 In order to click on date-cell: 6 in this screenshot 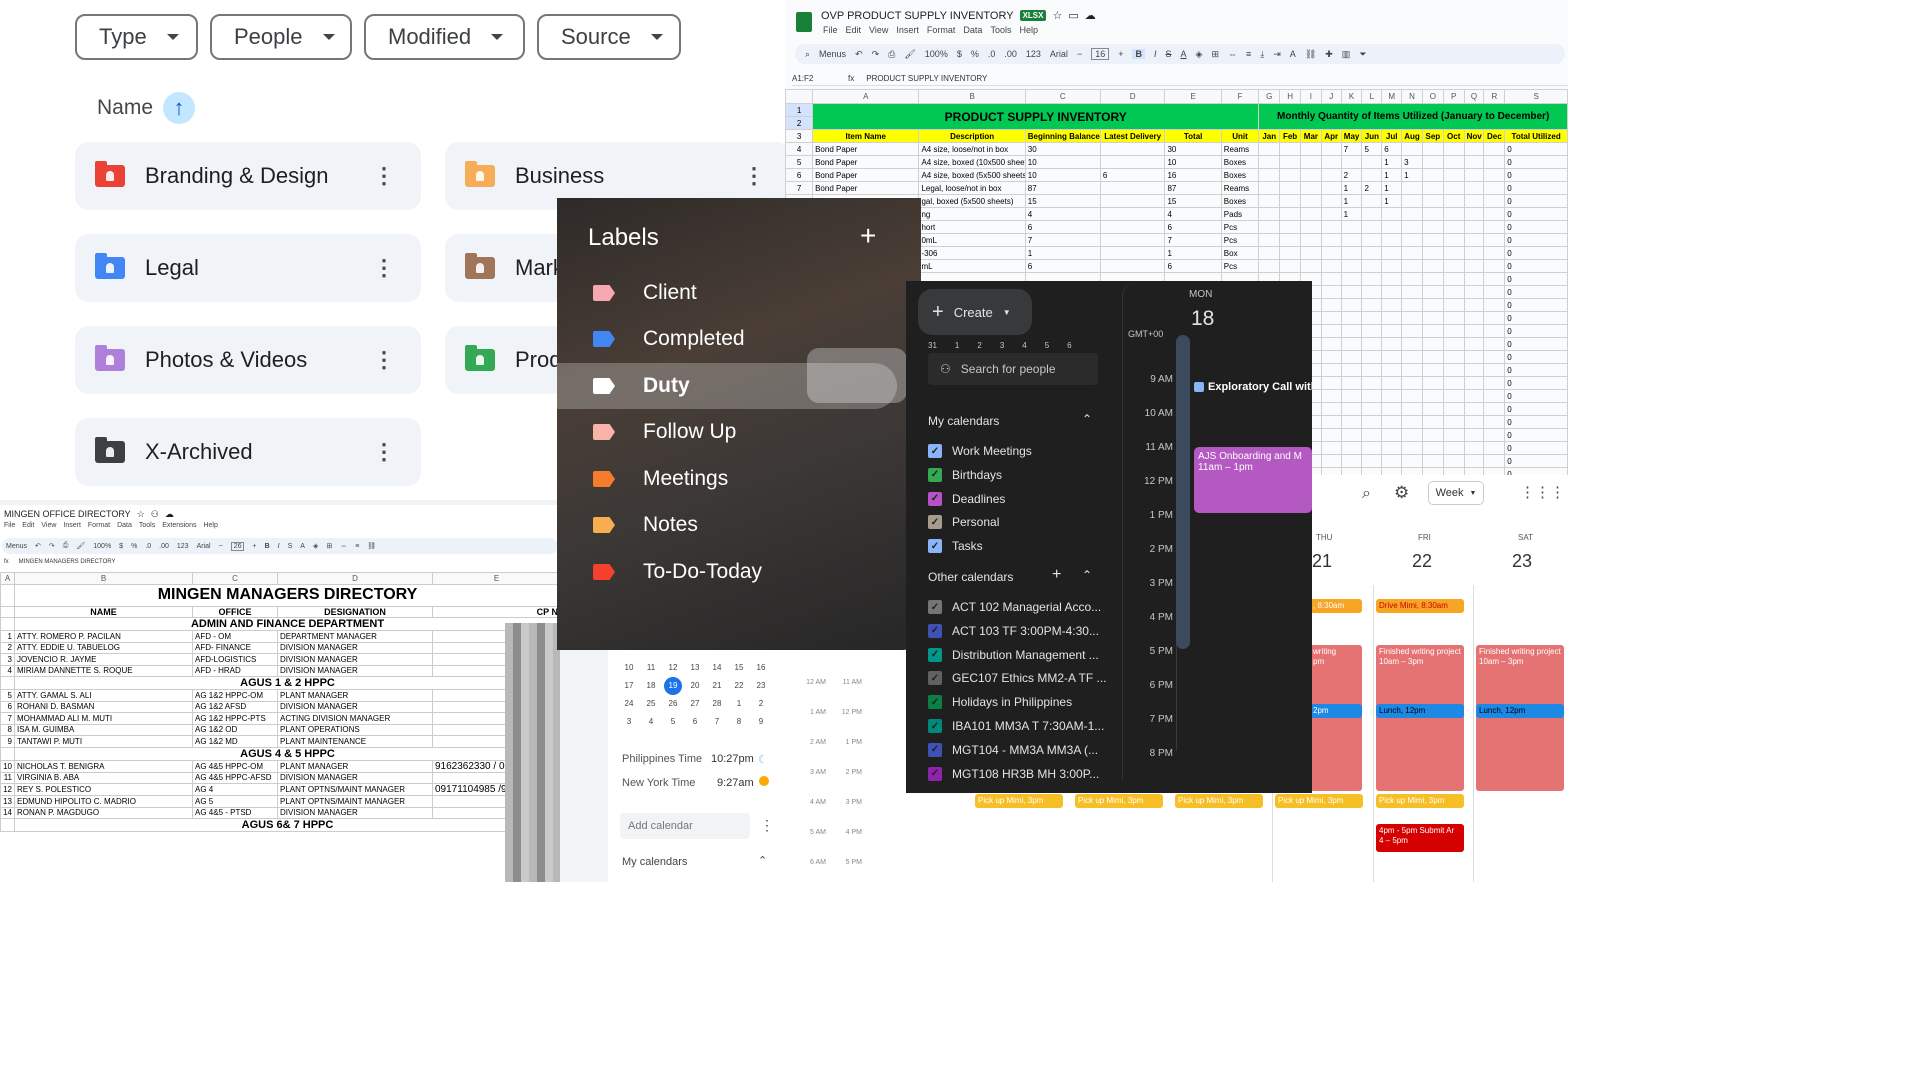, I will do `click(695, 722)`.